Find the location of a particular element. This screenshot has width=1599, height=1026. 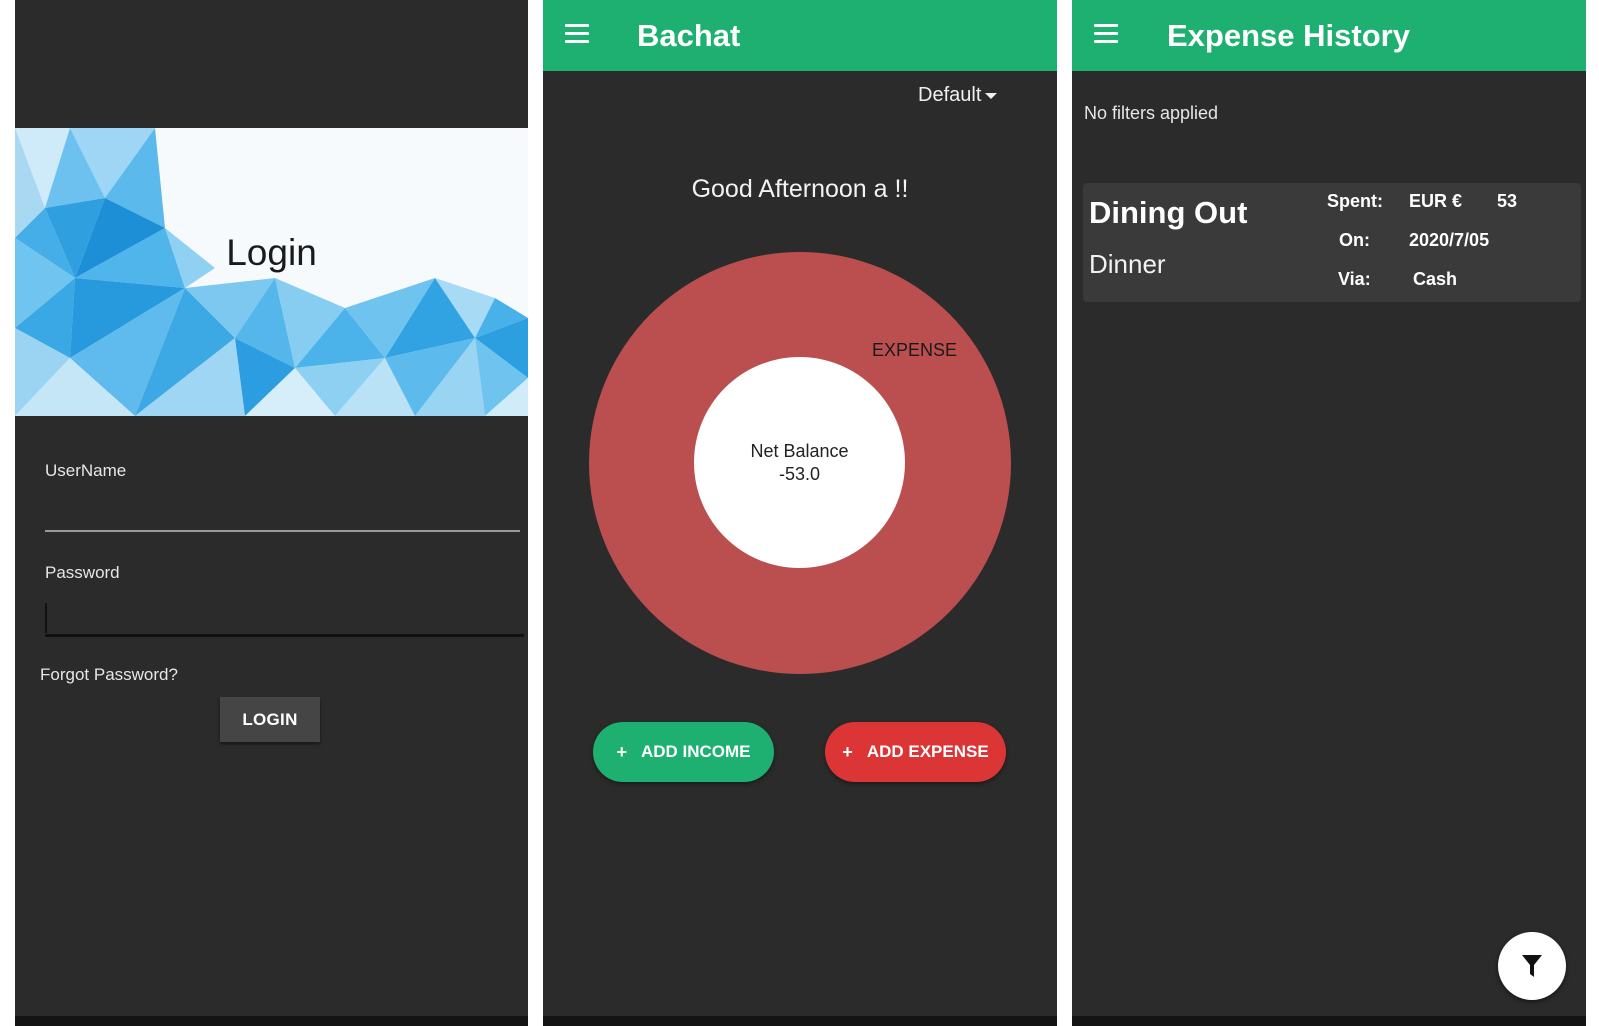

login-banner: Login is located at coordinates (271, 272).